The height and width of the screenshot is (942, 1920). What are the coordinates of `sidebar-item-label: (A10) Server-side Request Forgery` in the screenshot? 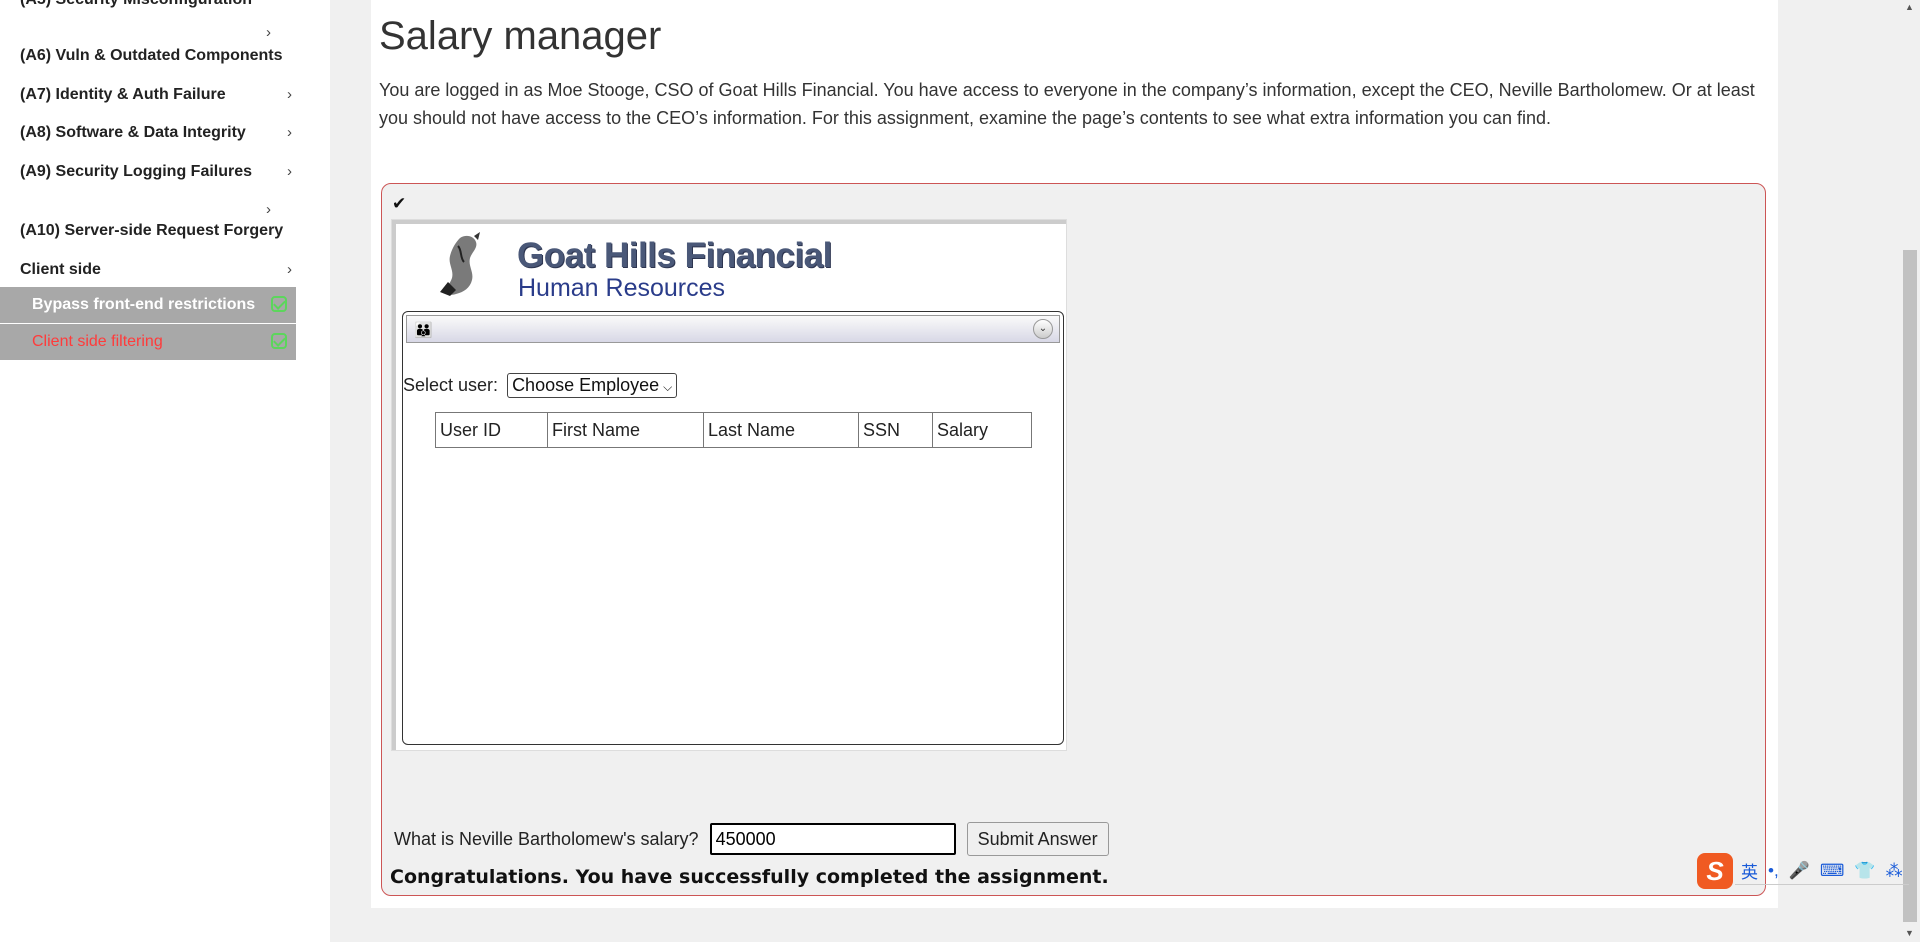 It's located at (152, 230).